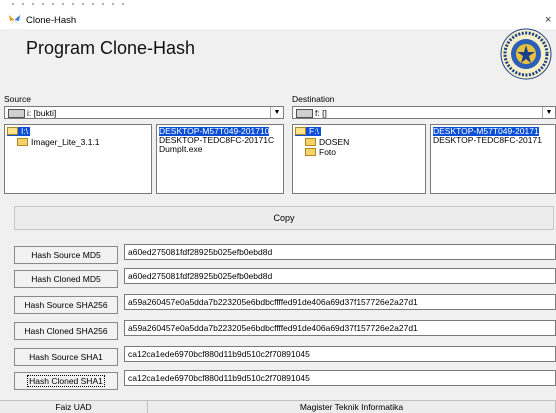  I want to click on folder-item: F:\, so click(308, 131).